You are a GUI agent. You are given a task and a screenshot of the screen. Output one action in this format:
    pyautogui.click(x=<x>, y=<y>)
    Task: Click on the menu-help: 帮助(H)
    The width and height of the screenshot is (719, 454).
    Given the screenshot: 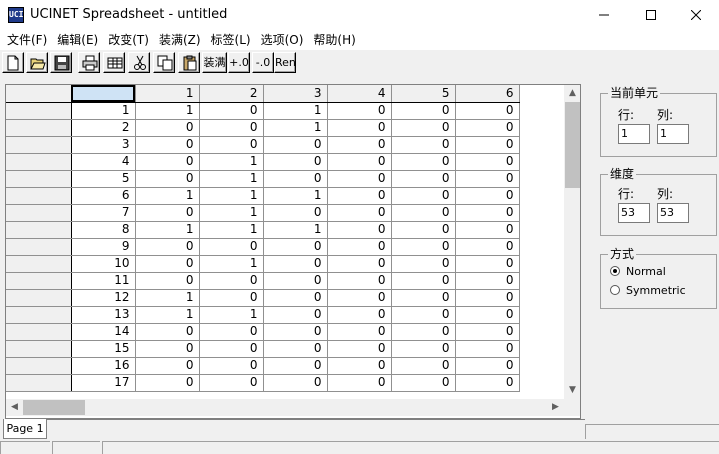 What is the action you would take?
    pyautogui.click(x=335, y=40)
    